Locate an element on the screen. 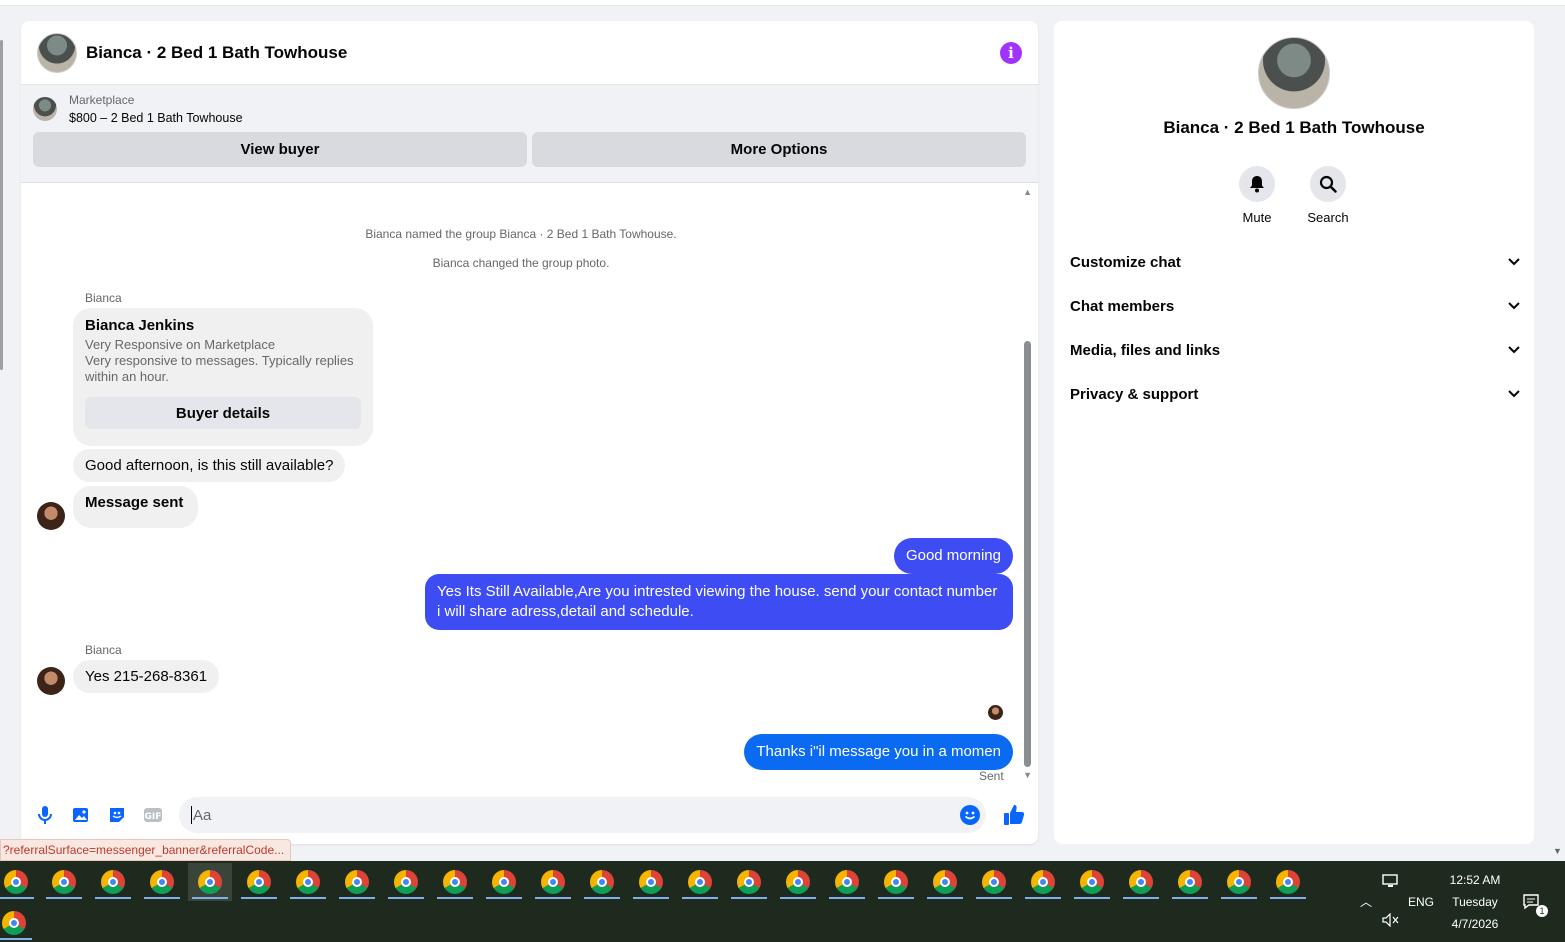  scroll-up-arrow: ▲ is located at coordinates (1027, 192).